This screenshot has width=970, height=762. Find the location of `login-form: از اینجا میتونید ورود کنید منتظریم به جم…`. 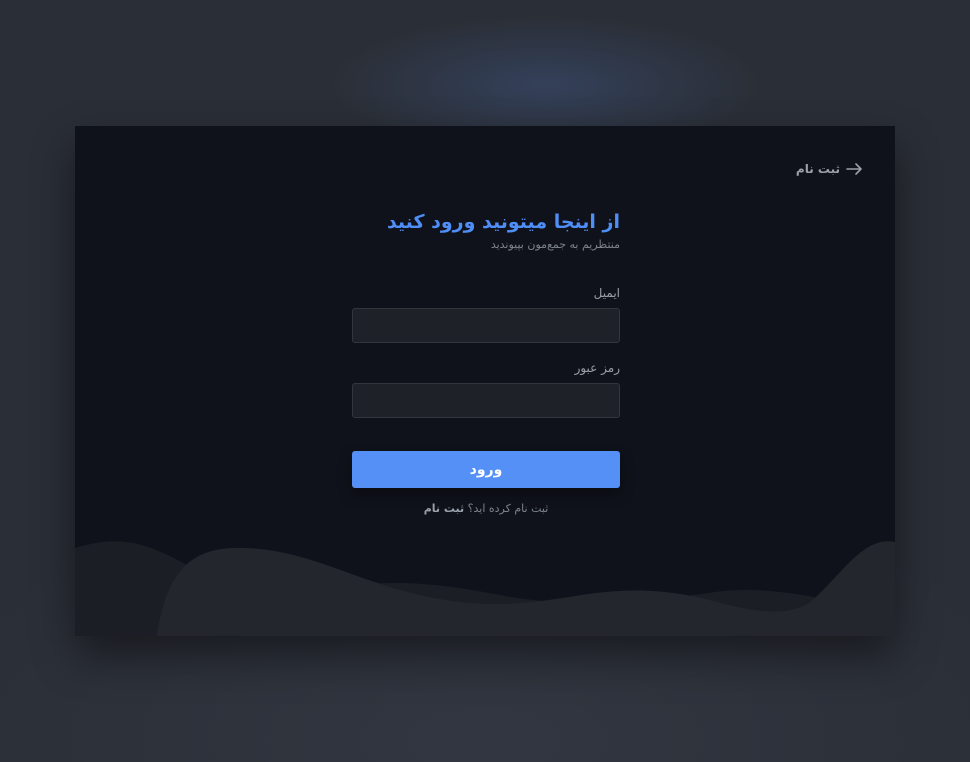

login-form: از اینجا میتونید ورود کنید منتظریم به جم… is located at coordinates (486, 362).